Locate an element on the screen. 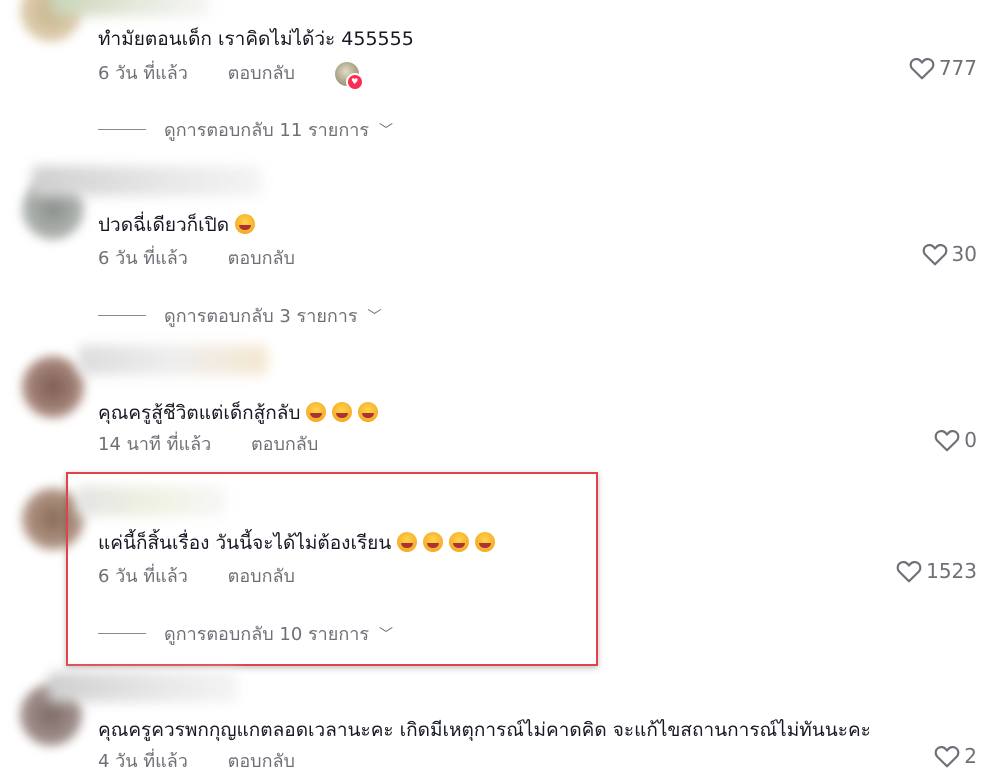 Image resolution: width=995 pixels, height=782 pixels. view-replies-label: ดูการตอบกลับ 3 รายการ is located at coordinates (261, 316).